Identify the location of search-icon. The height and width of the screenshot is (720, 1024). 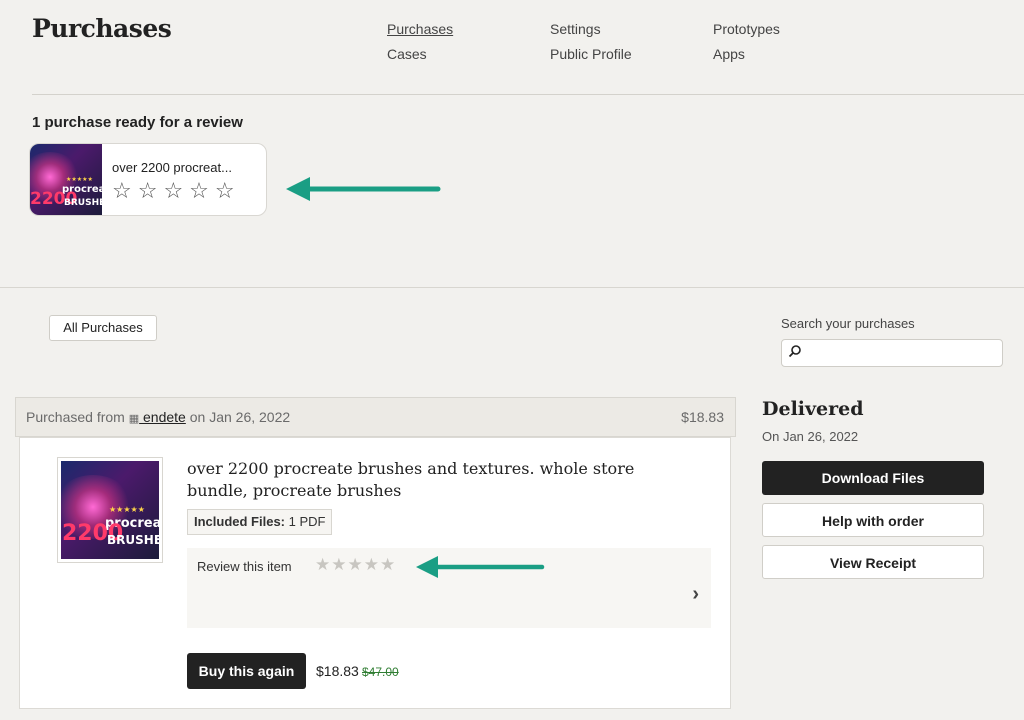
(795, 352).